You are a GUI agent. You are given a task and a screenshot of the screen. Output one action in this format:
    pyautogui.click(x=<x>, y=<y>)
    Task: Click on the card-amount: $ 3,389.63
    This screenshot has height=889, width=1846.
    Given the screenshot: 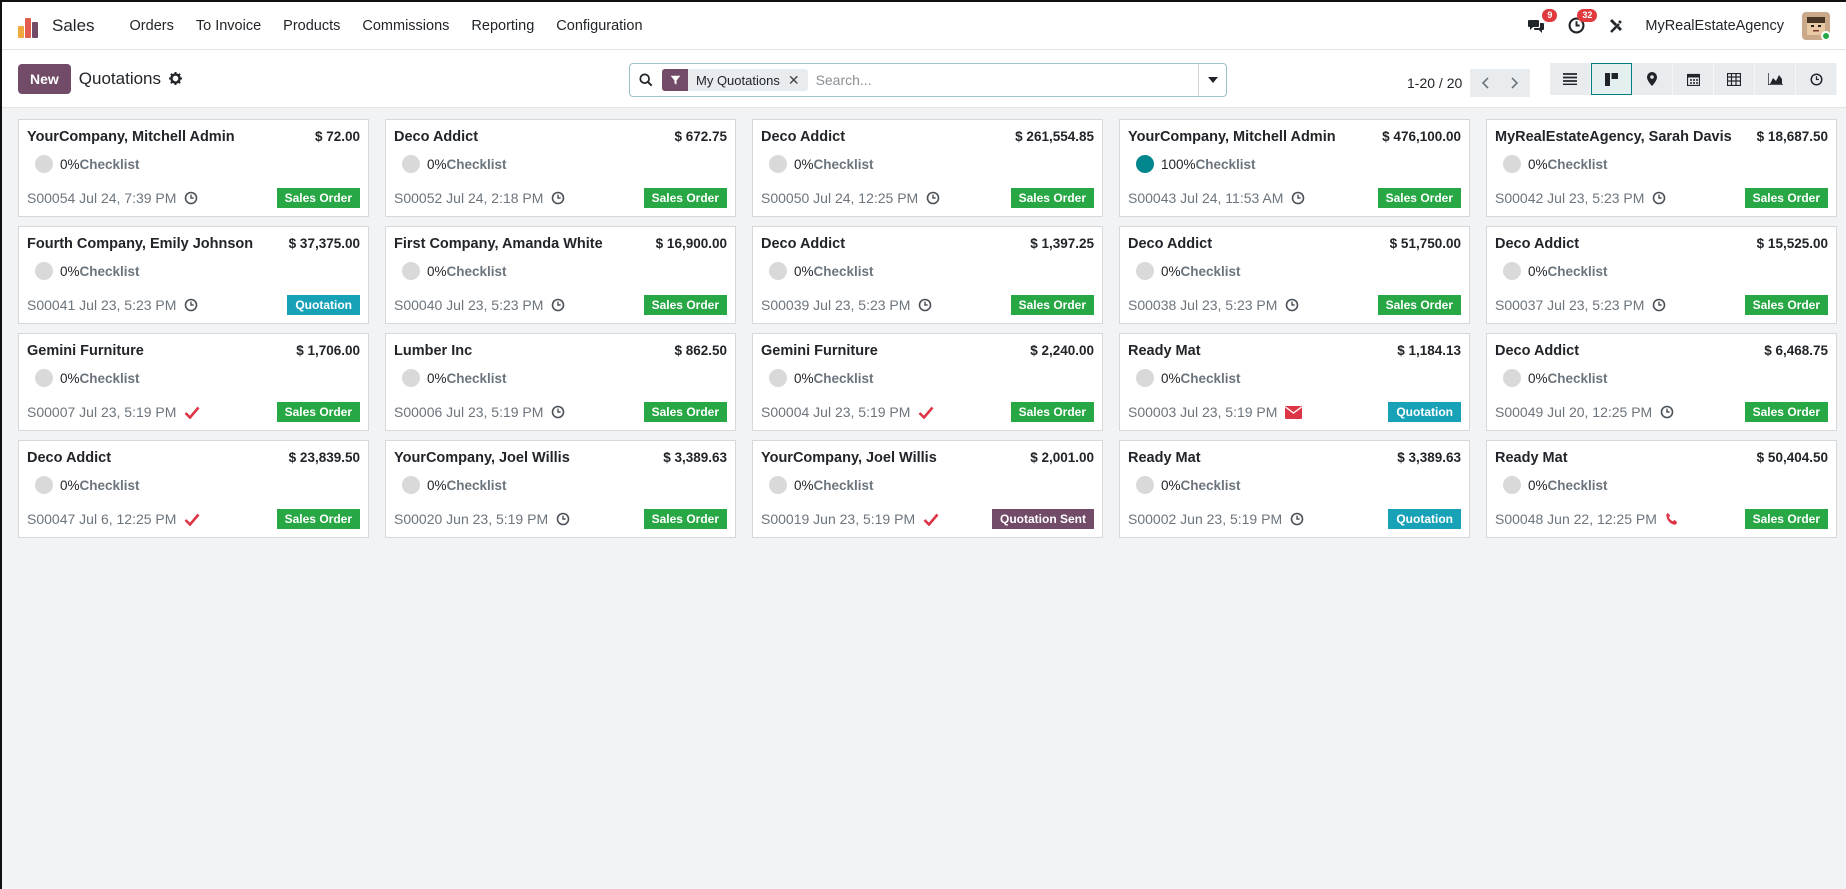 What is the action you would take?
    pyautogui.click(x=1429, y=457)
    